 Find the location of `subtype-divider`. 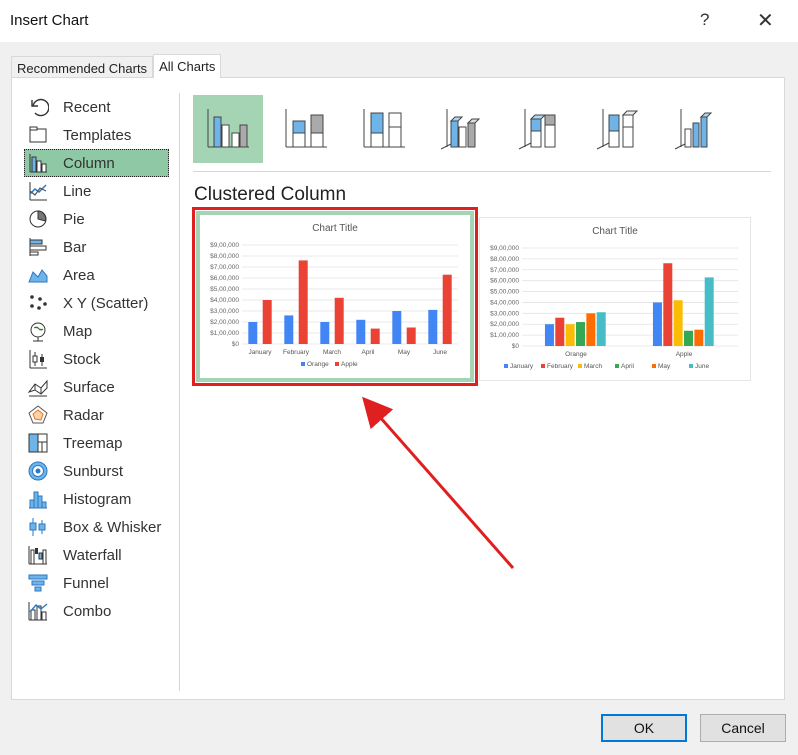

subtype-divider is located at coordinates (482, 171).